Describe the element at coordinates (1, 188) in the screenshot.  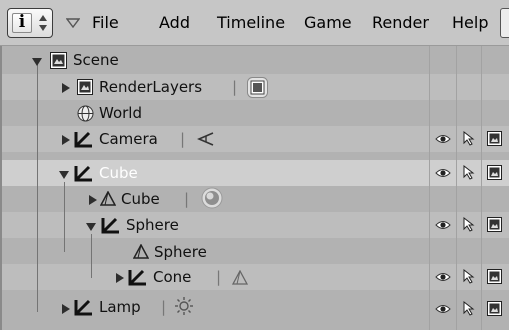
I see `outliner-border` at that location.